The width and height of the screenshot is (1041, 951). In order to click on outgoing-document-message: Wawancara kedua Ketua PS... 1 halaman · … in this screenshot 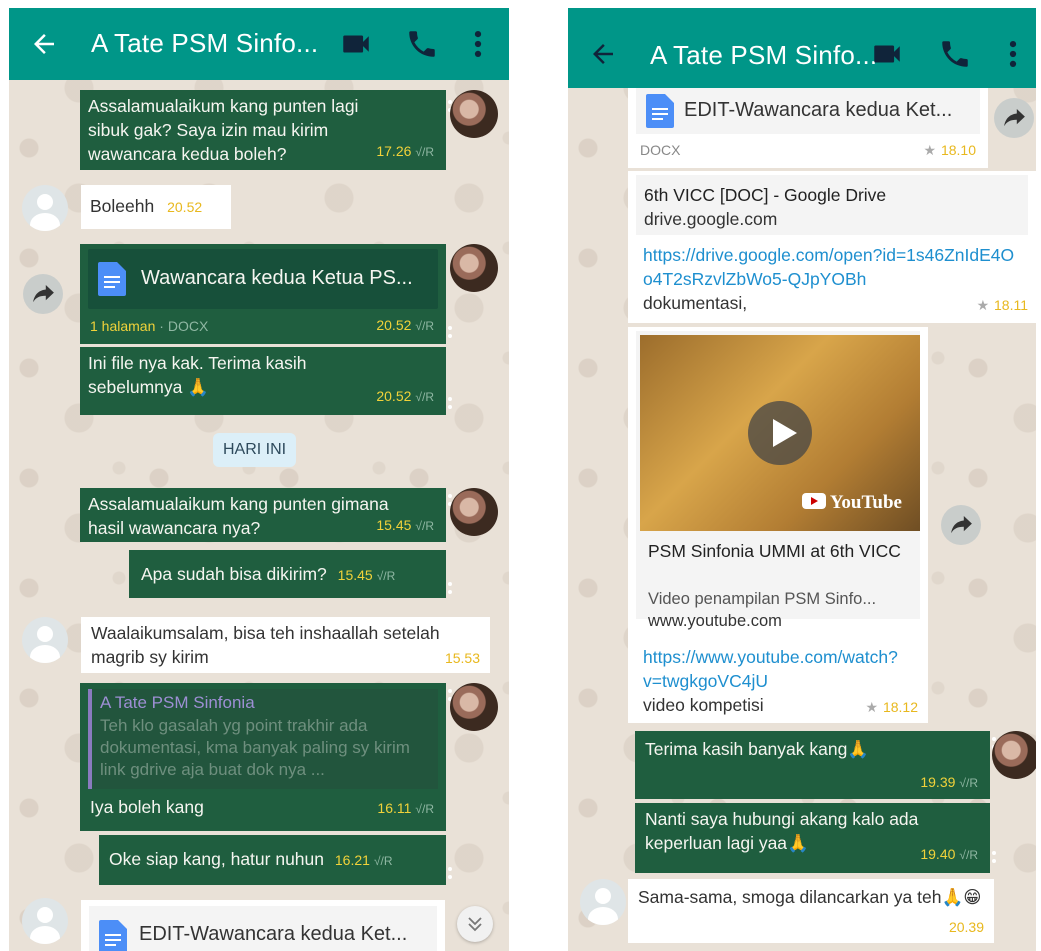, I will do `click(266, 294)`.